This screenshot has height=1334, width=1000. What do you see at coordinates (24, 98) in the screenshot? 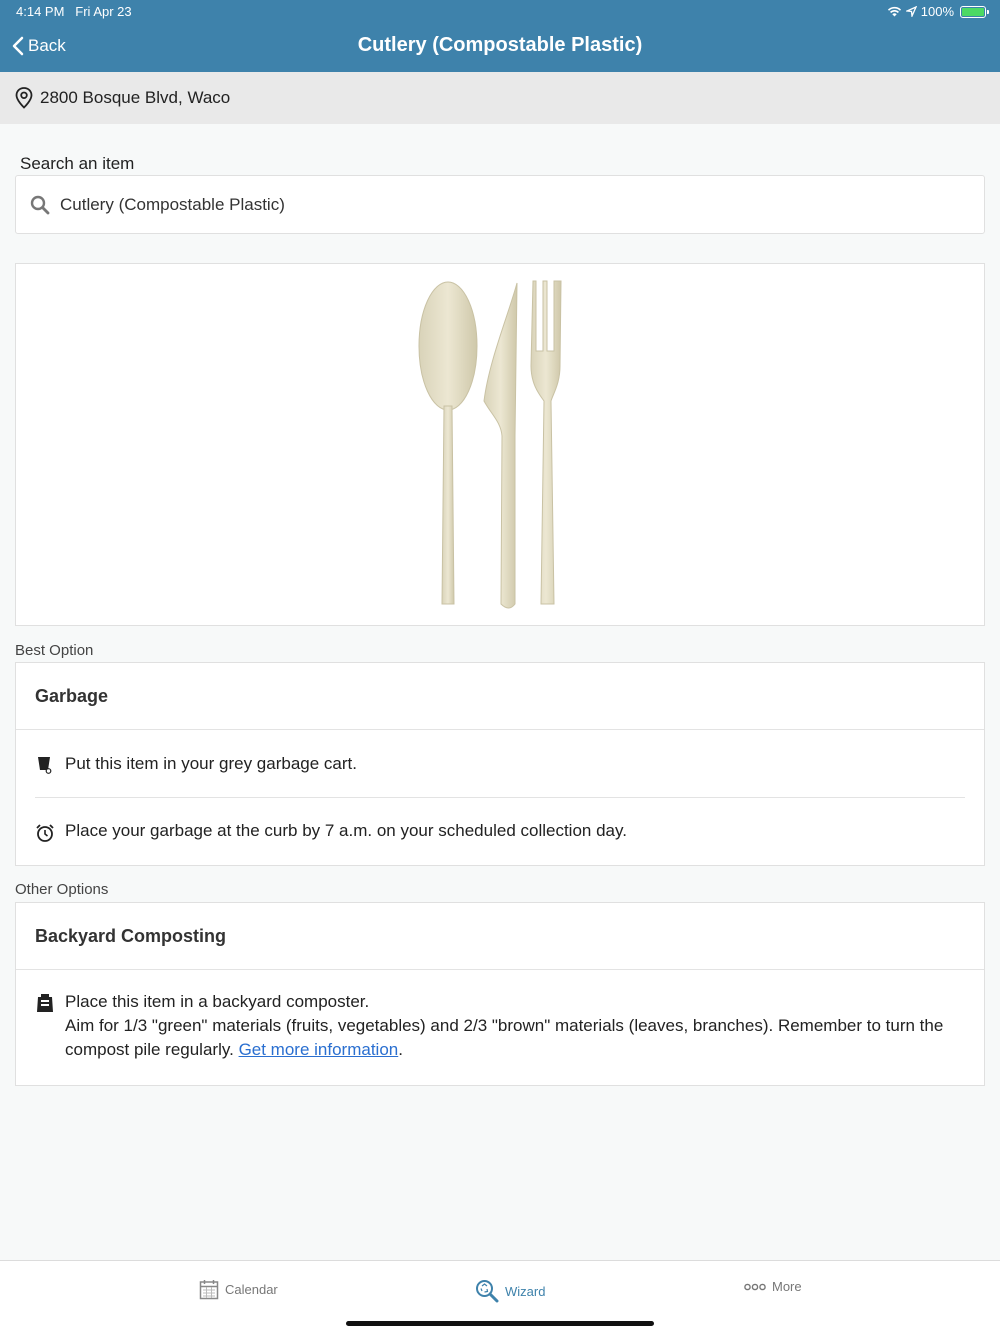
I see `location-pin-icon` at bounding box center [24, 98].